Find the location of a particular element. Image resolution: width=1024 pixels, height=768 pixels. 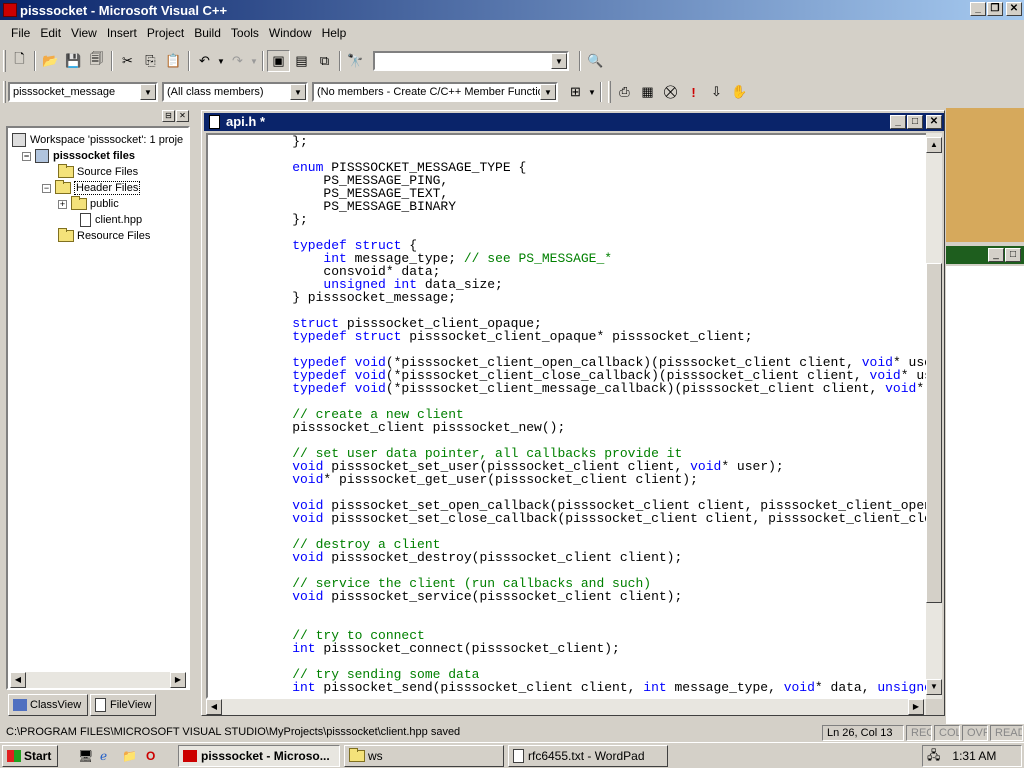

restore-button: ❐ is located at coordinates (995, 9).